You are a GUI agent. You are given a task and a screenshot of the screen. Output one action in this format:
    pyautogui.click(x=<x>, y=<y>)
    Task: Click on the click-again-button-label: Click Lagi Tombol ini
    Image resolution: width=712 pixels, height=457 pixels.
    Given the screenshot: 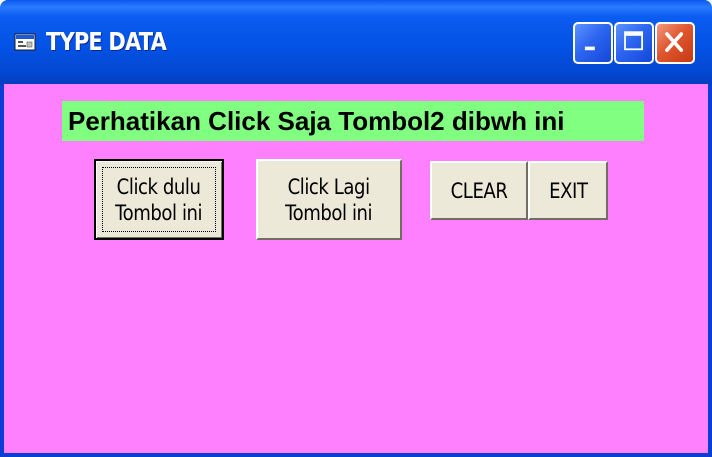 What is the action you would take?
    pyautogui.click(x=329, y=199)
    